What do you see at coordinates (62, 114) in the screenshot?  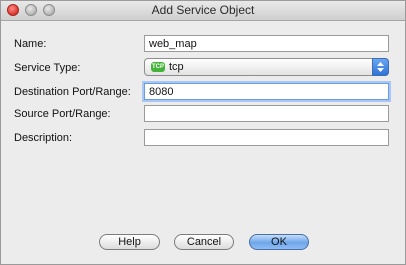 I see `source-port-label: Source Port/Range:` at bounding box center [62, 114].